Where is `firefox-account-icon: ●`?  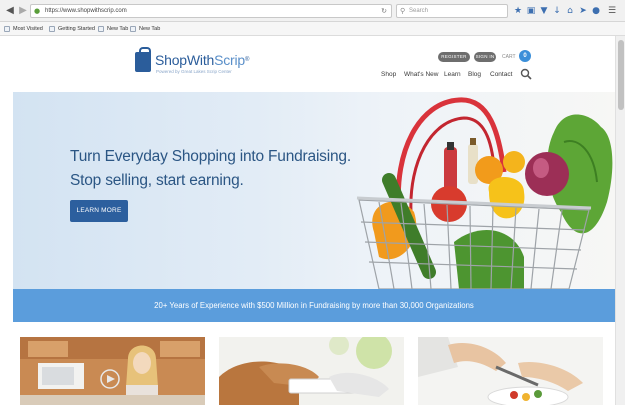
firefox-account-icon: ● is located at coordinates (596, 11).